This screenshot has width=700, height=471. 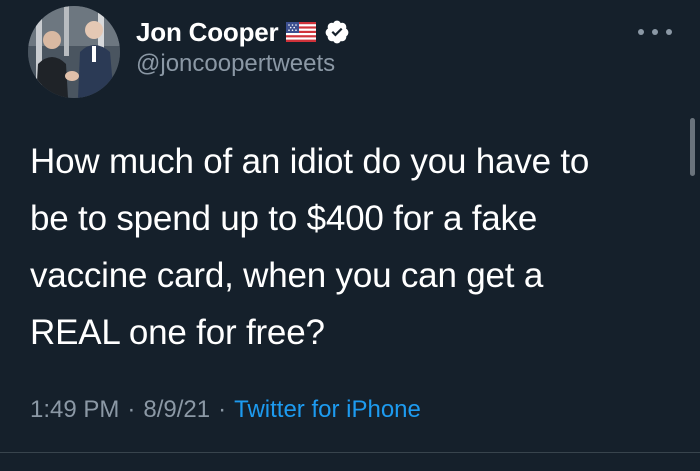 What do you see at coordinates (176, 410) in the screenshot?
I see `tweet-date: 8/9/21` at bounding box center [176, 410].